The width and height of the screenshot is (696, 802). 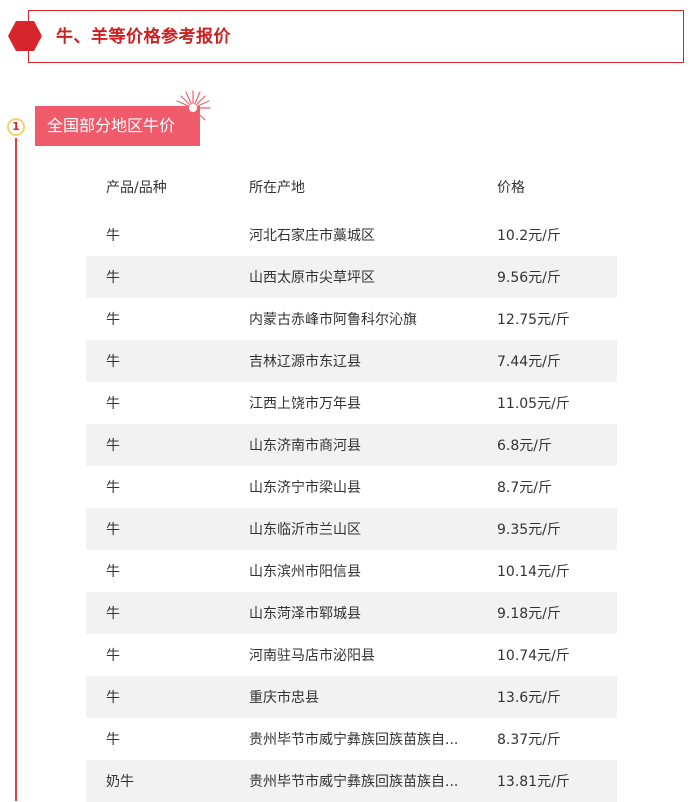 What do you see at coordinates (556, 277) in the screenshot?
I see `cell-price: 9.56元/斤` at bounding box center [556, 277].